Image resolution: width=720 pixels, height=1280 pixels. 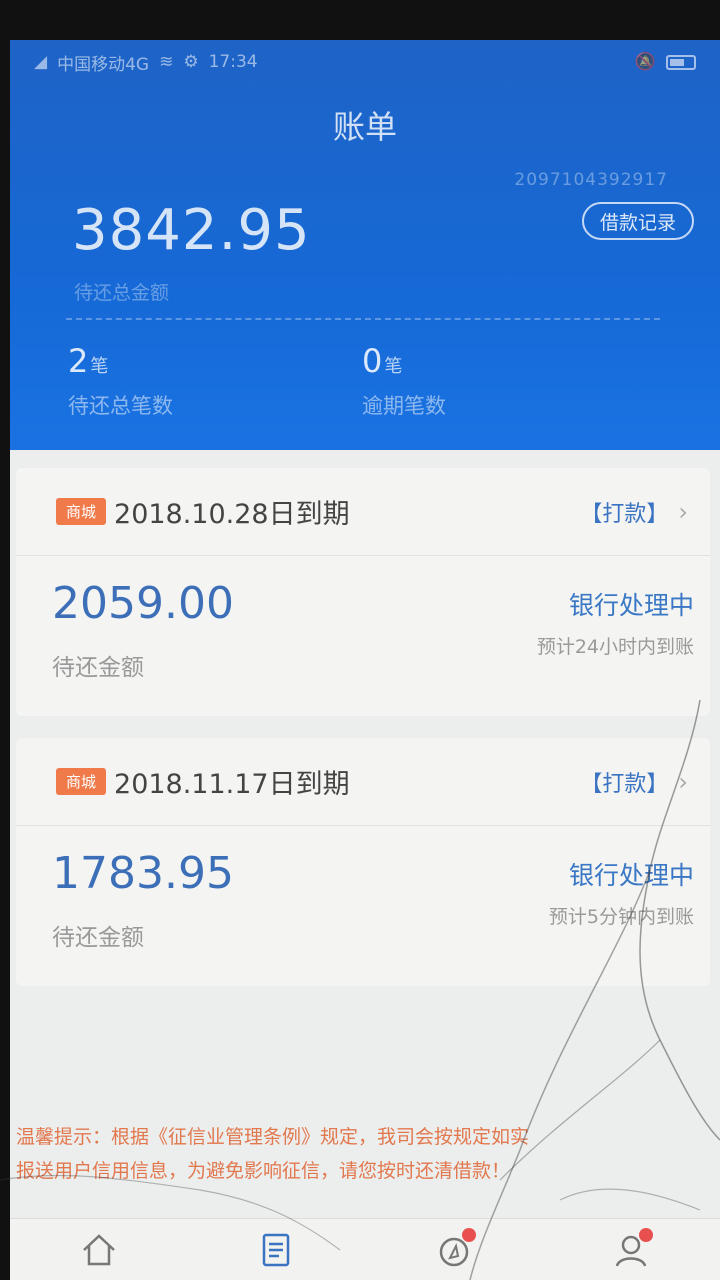 What do you see at coordinates (120, 381) in the screenshot?
I see `pending-count-stat: 2笔 待还总笔数` at bounding box center [120, 381].